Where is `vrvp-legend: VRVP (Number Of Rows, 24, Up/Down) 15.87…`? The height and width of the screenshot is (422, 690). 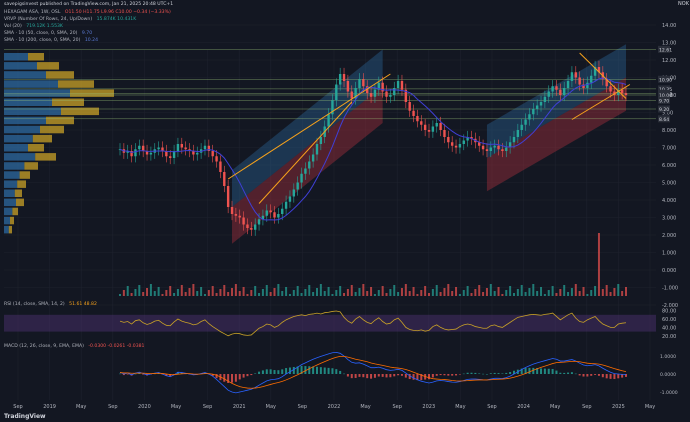
vrvp-legend: VRVP (Number Of Rows, 24, Up/Down) 15.87… is located at coordinates (71, 20).